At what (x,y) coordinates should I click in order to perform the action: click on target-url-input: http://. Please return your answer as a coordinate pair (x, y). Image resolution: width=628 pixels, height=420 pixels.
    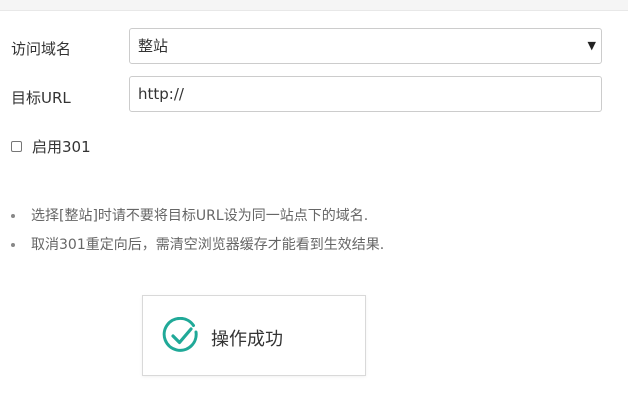
    Looking at the image, I should click on (365, 94).